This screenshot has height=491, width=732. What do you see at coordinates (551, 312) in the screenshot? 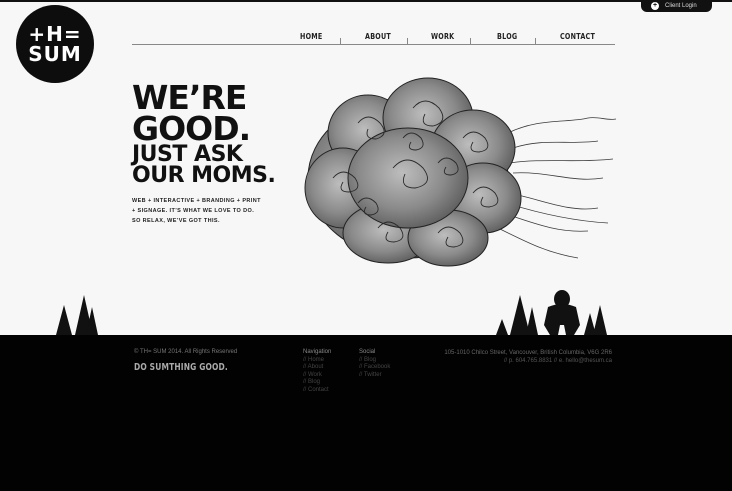
I see `trees-bigfoot-silhouette` at bounding box center [551, 312].